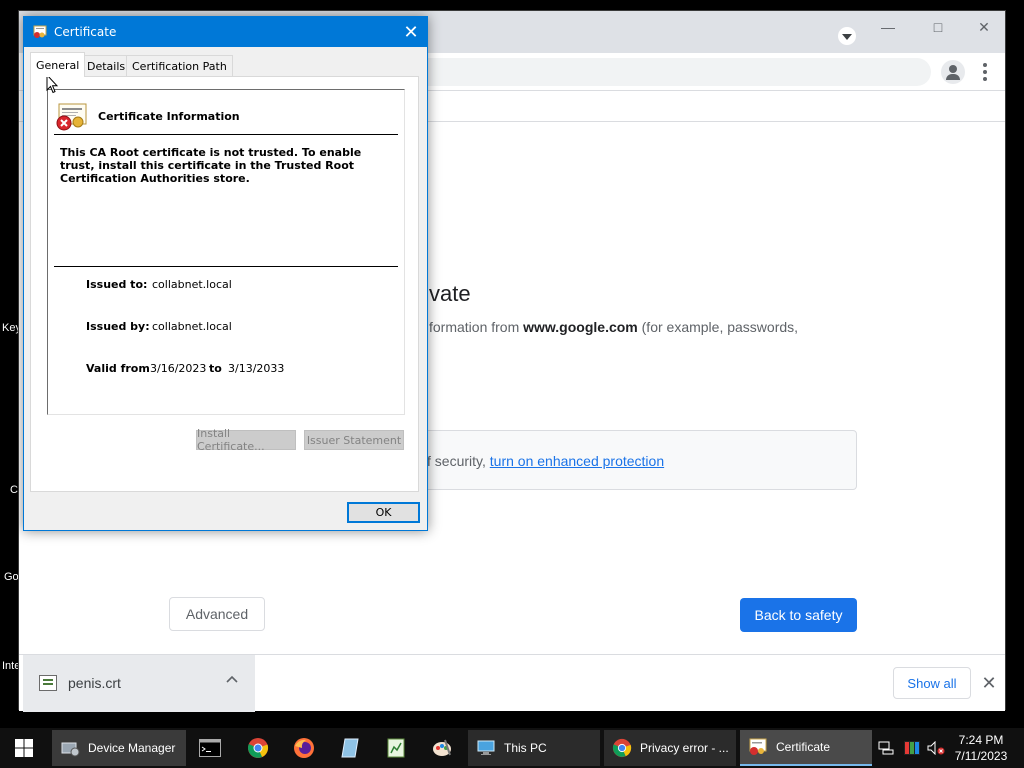  What do you see at coordinates (396, 748) in the screenshot?
I see `spreadsheet-icon` at bounding box center [396, 748].